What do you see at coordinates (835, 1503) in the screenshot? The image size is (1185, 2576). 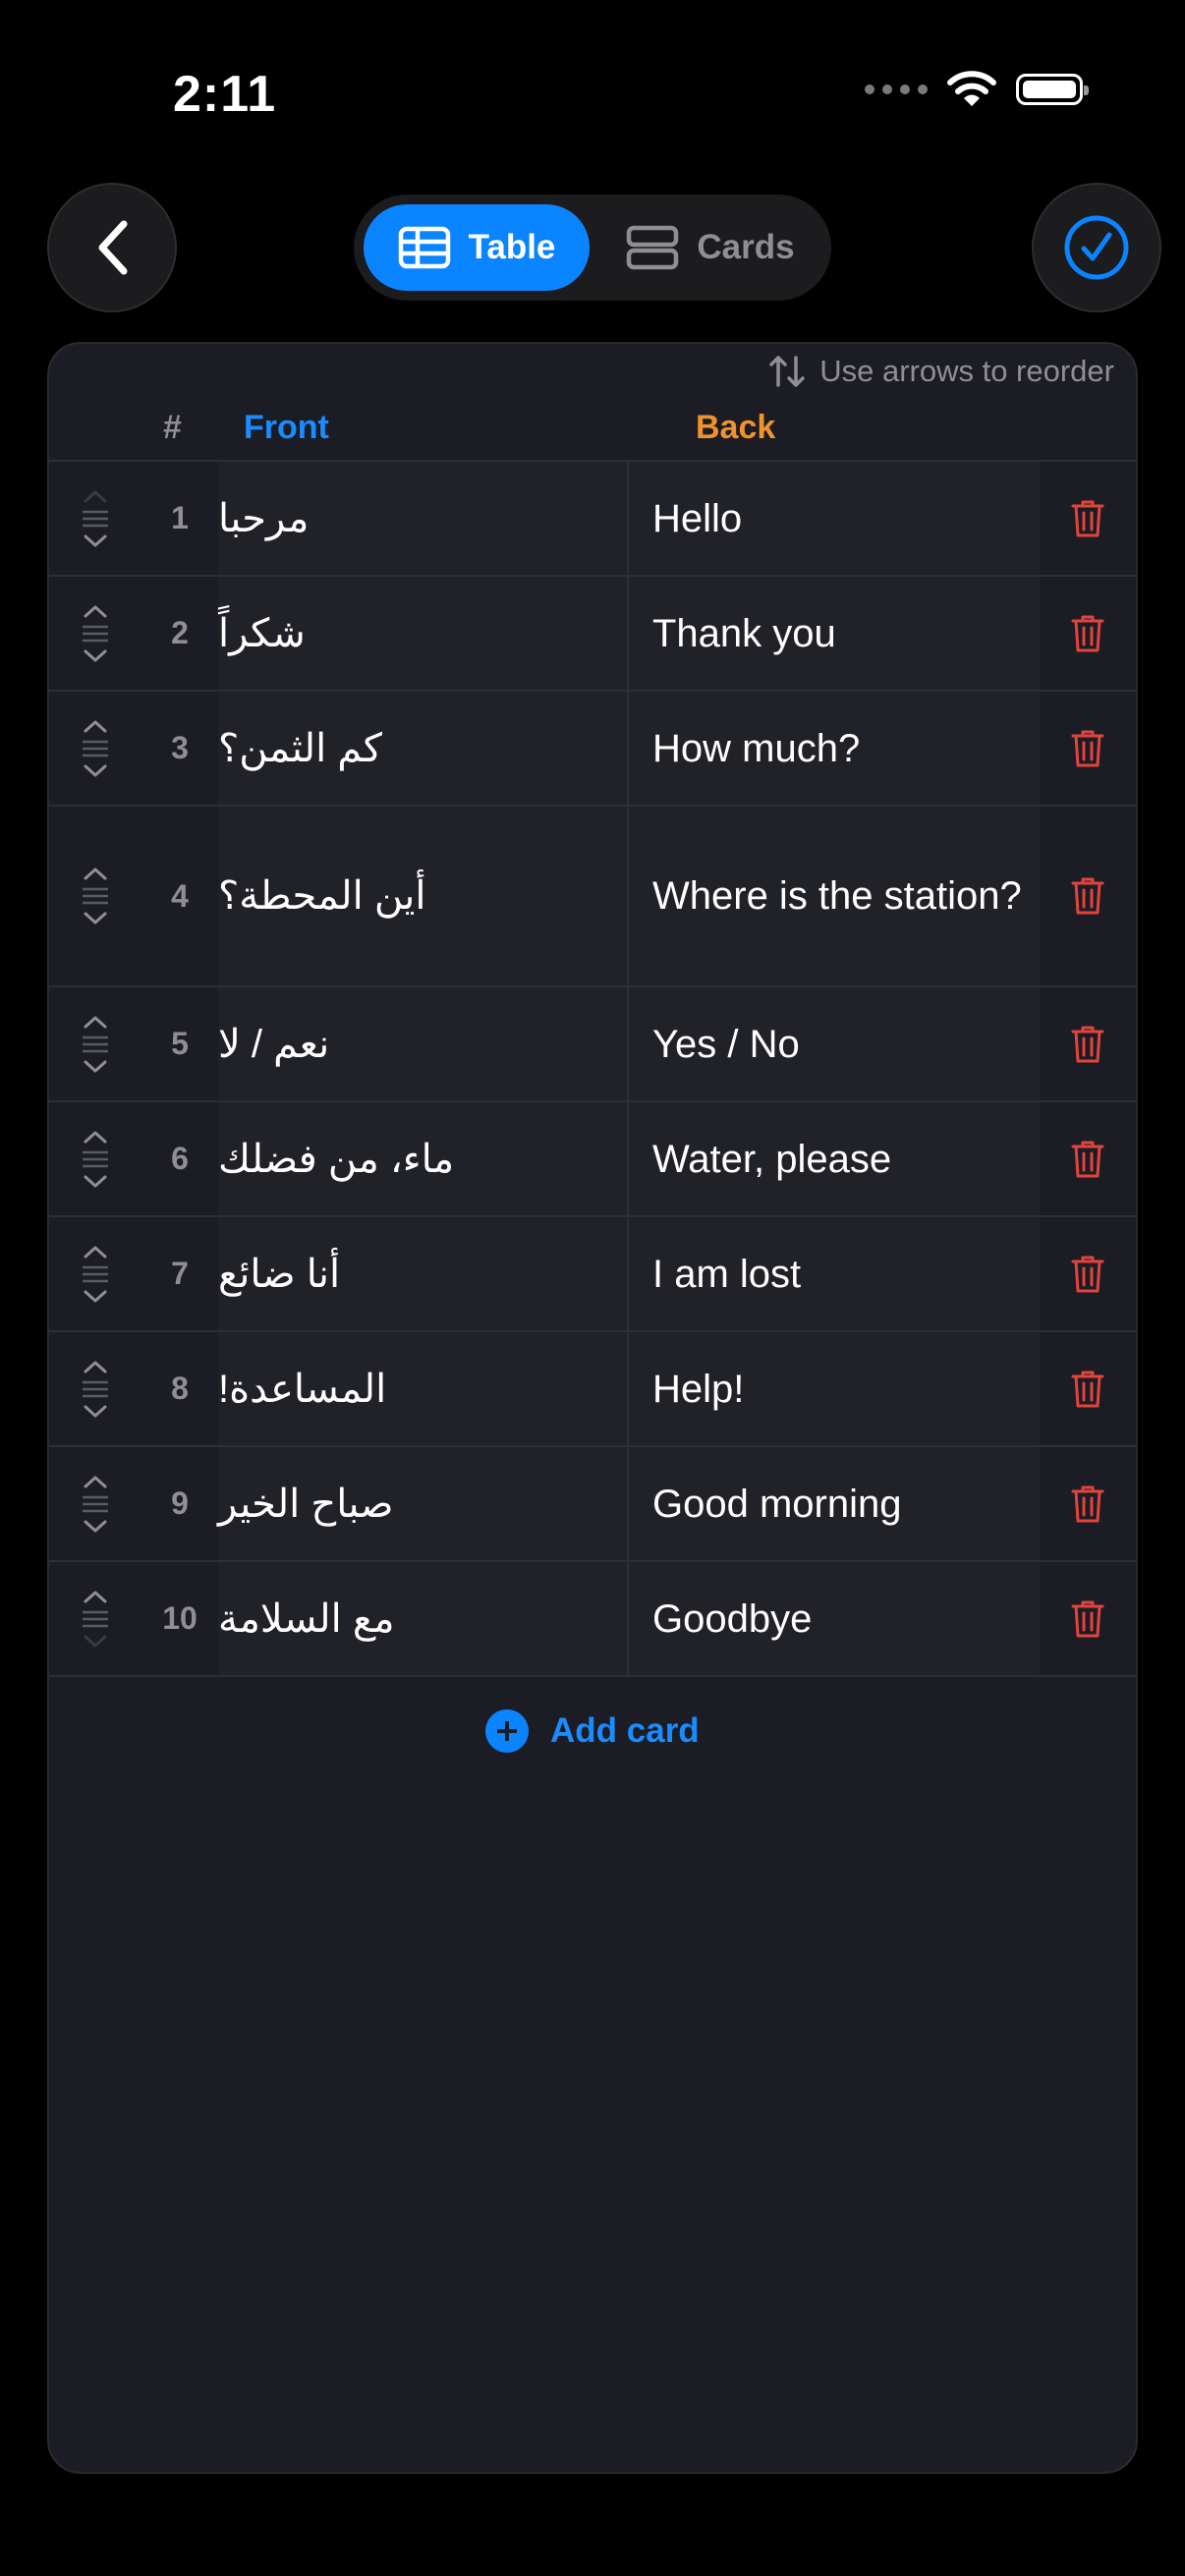 I see `back-cell: Good morning` at bounding box center [835, 1503].